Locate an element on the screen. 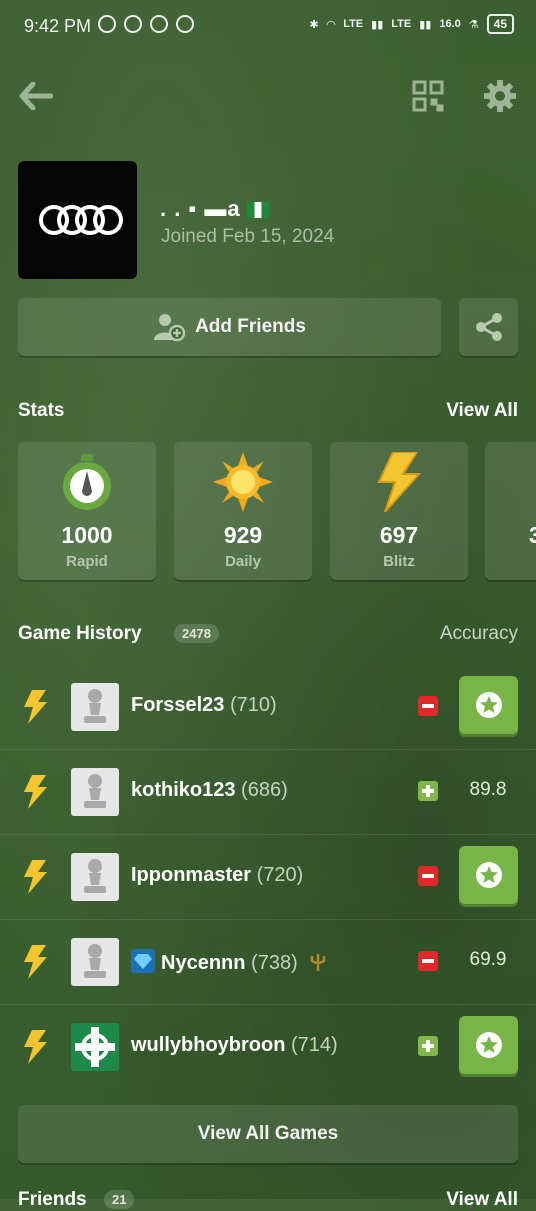 This screenshot has height=1211, width=536. game-row: wullybhoybroon (714) is located at coordinates (268, 1046).